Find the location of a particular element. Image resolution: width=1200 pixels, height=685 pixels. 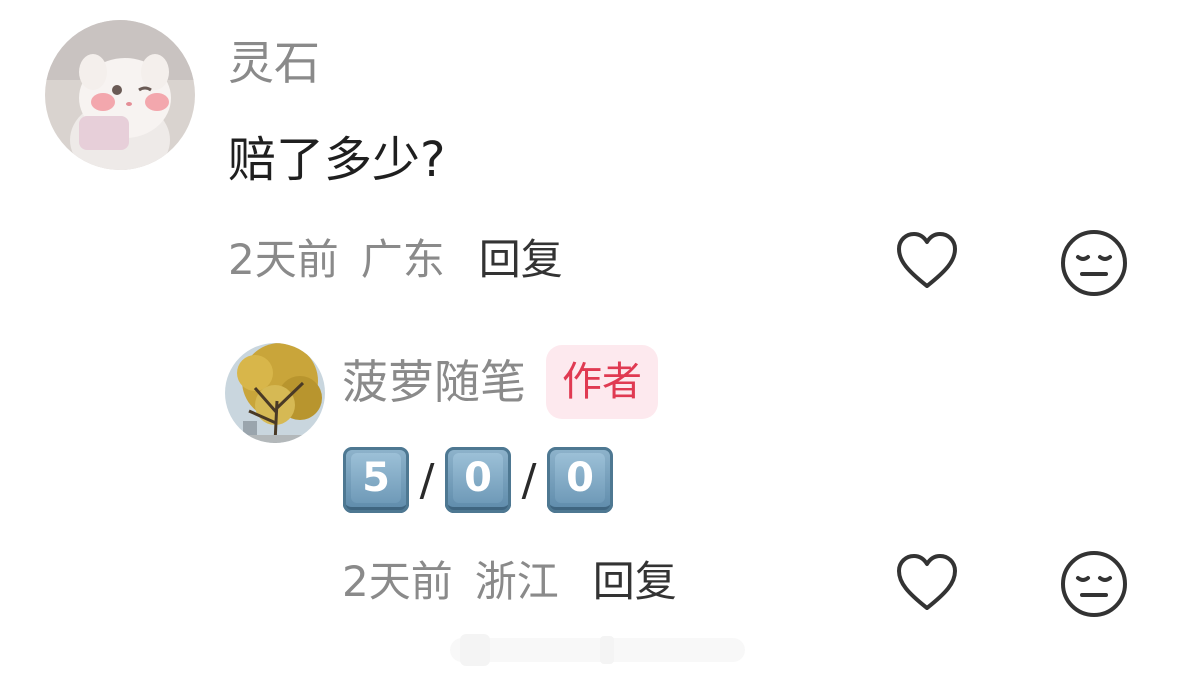

comment-location: 广东 is located at coordinates (402, 259).